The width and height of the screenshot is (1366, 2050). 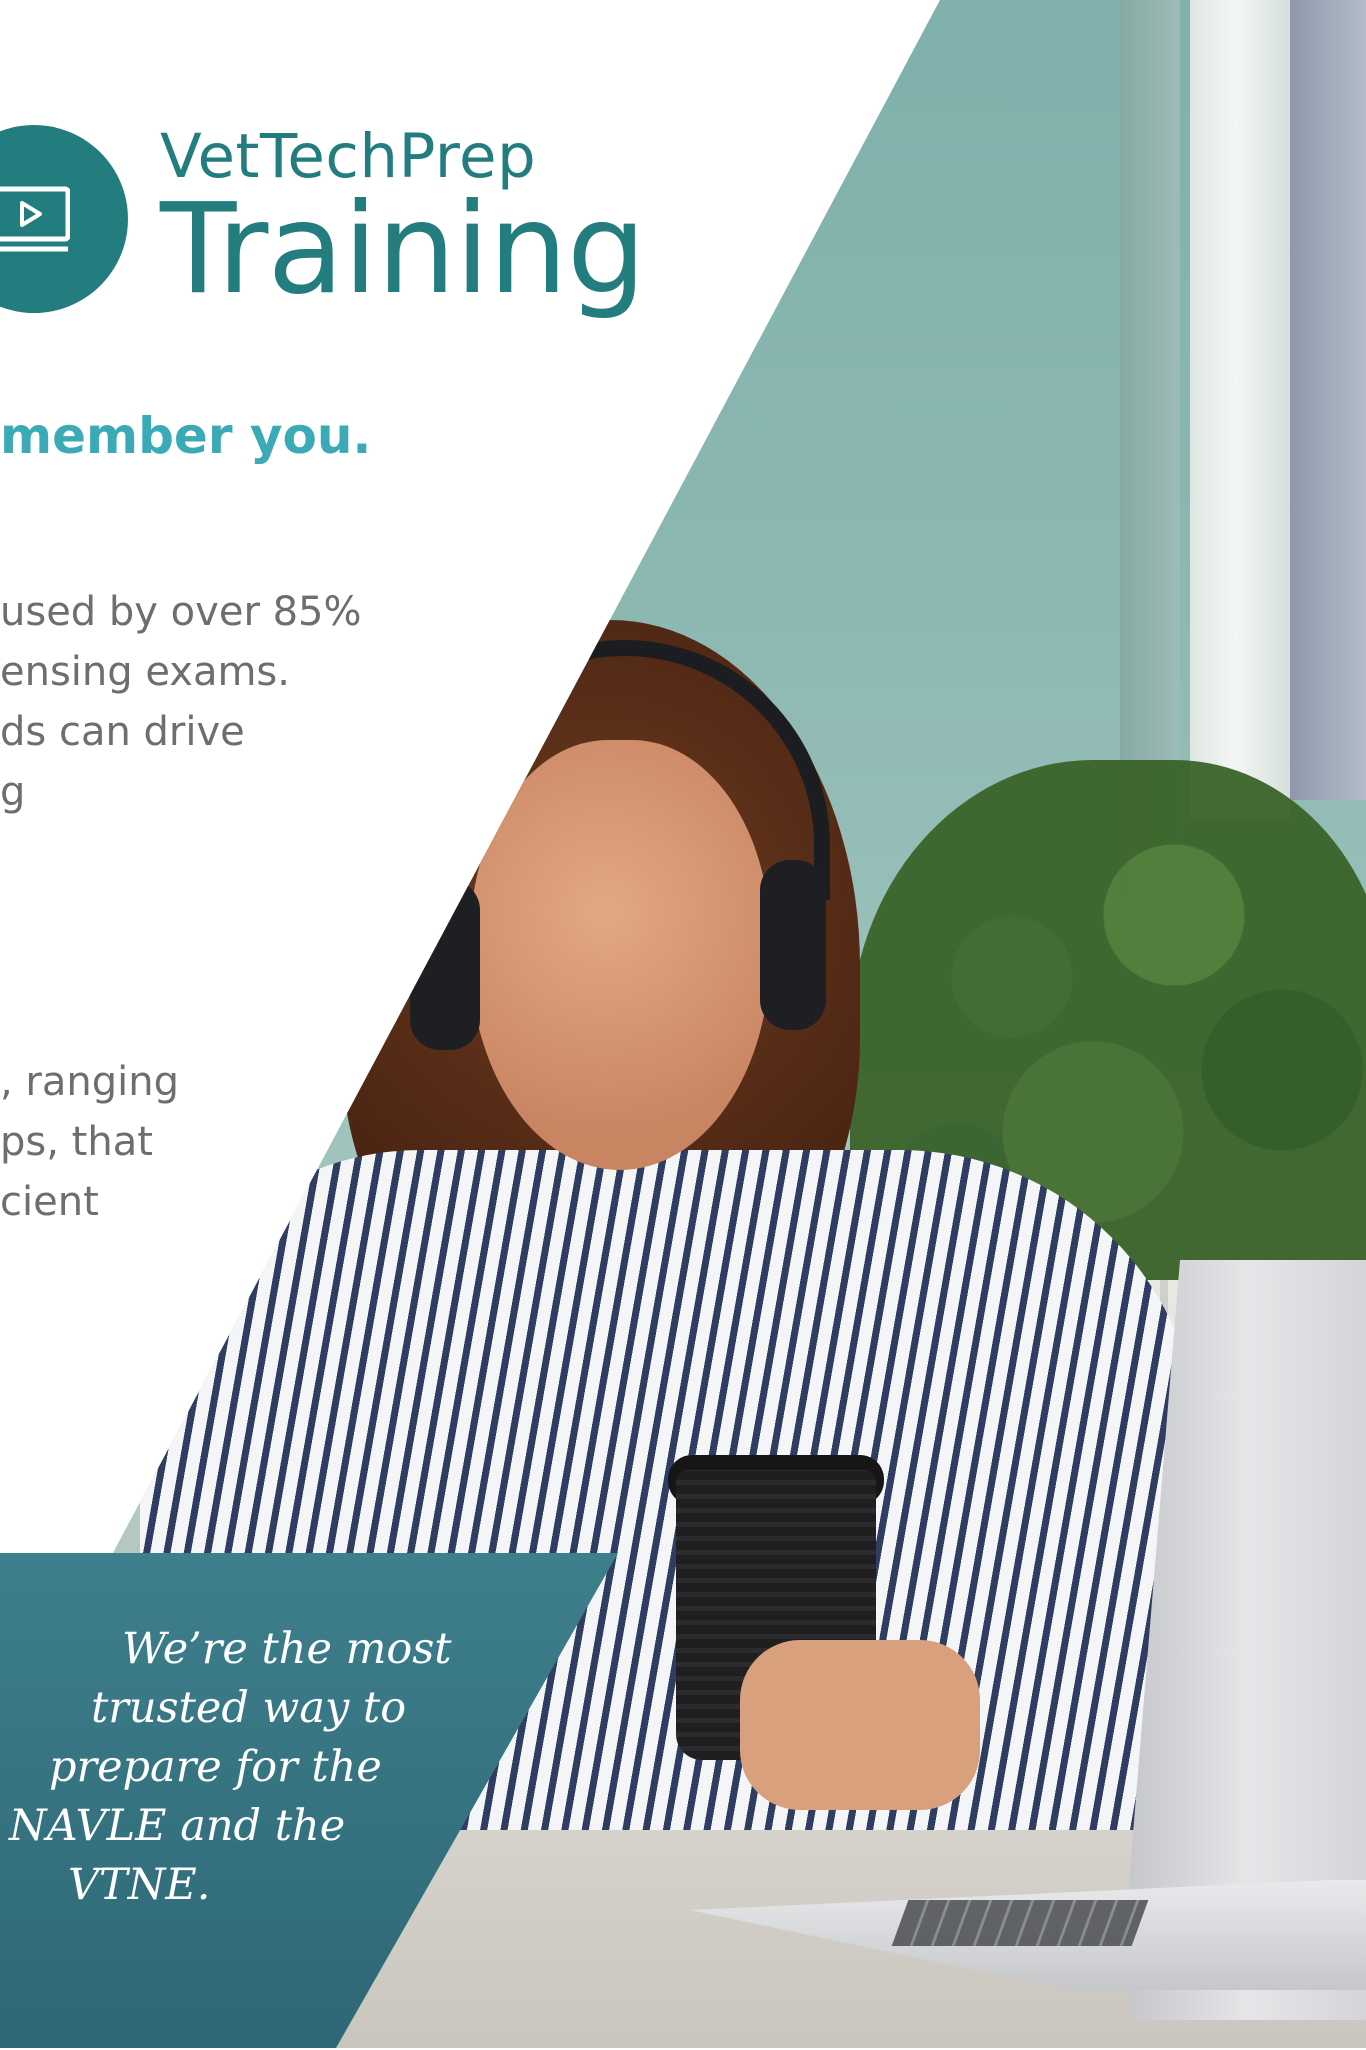 What do you see at coordinates (625, 770) in the screenshot?
I see `headphones-band` at bounding box center [625, 770].